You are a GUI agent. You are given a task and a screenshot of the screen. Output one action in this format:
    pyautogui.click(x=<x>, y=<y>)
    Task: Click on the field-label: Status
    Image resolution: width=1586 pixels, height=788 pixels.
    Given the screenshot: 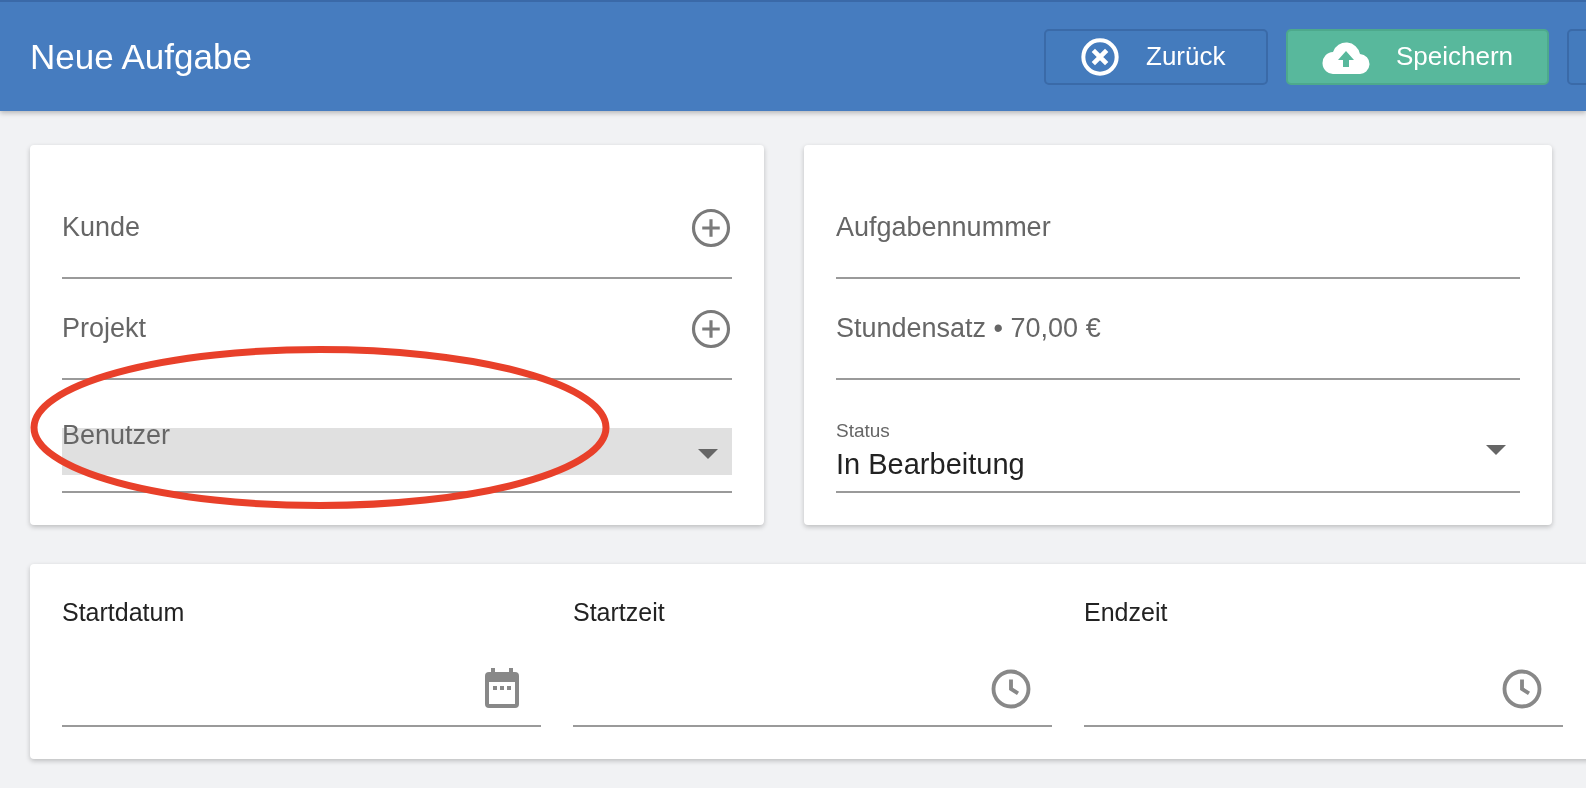 What is the action you would take?
    pyautogui.click(x=863, y=431)
    